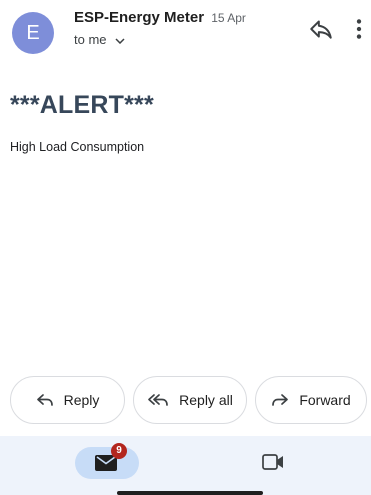 The image size is (371, 495). Describe the element at coordinates (185, 465) in the screenshot. I see `bottom-navigation: 9` at that location.